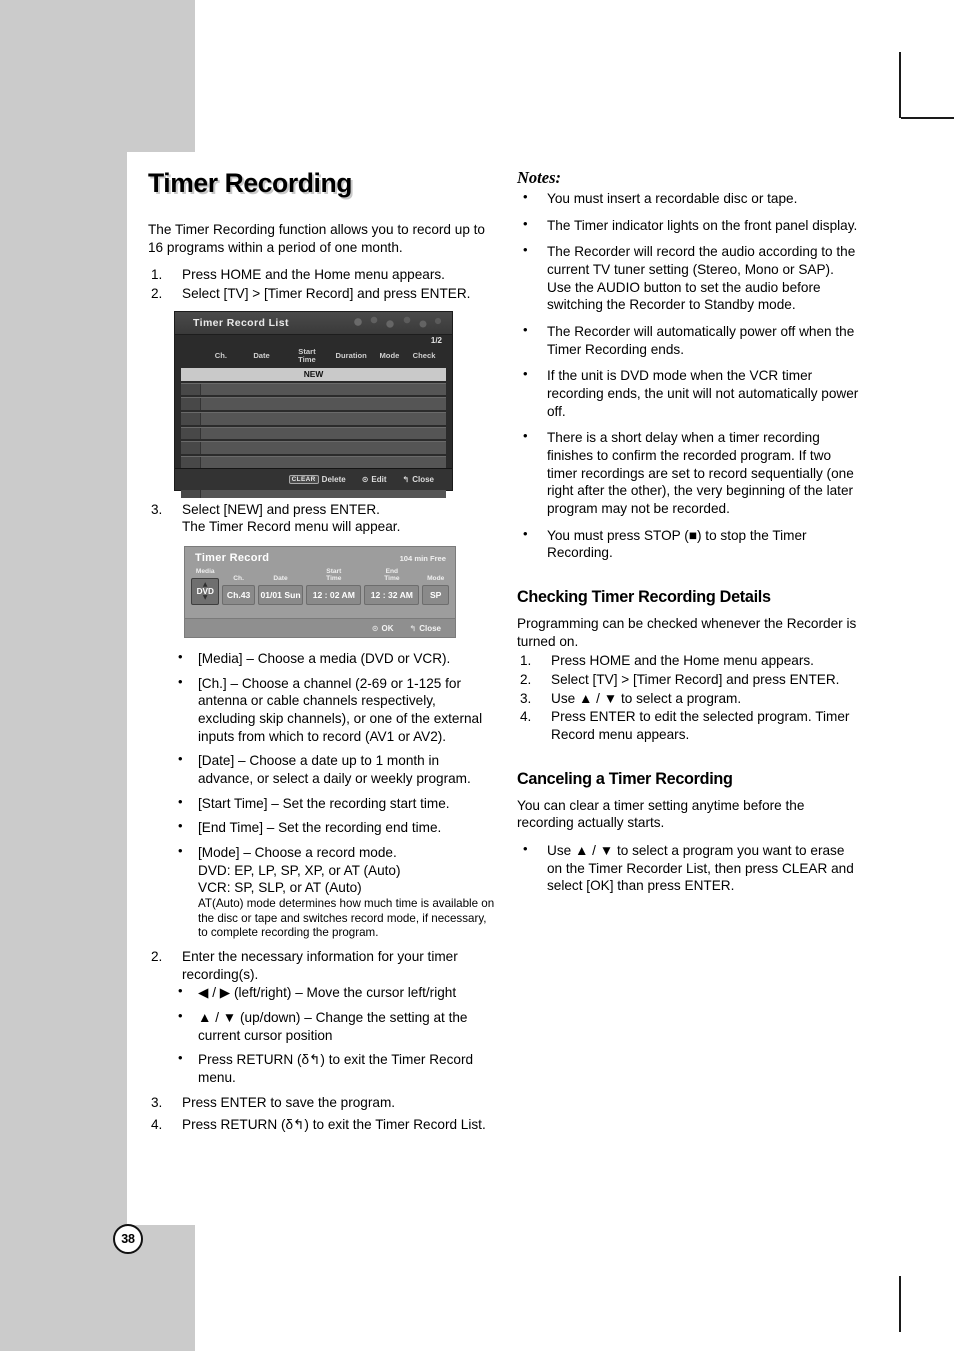  I want to click on step-text: Use ▲ / ▼ to select a program., so click(646, 698).